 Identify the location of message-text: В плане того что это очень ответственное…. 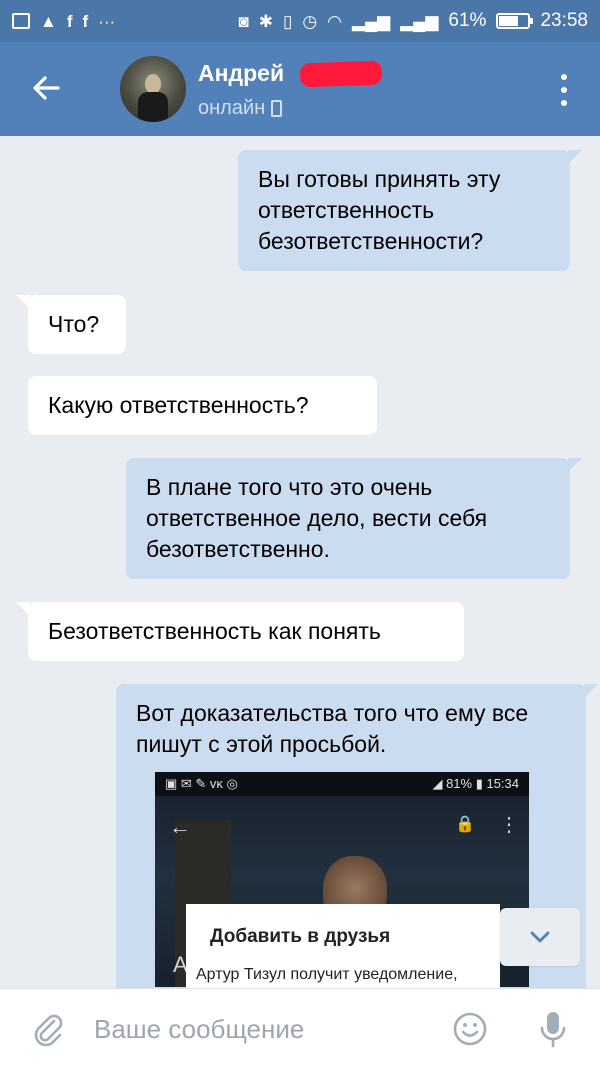
(317, 518).